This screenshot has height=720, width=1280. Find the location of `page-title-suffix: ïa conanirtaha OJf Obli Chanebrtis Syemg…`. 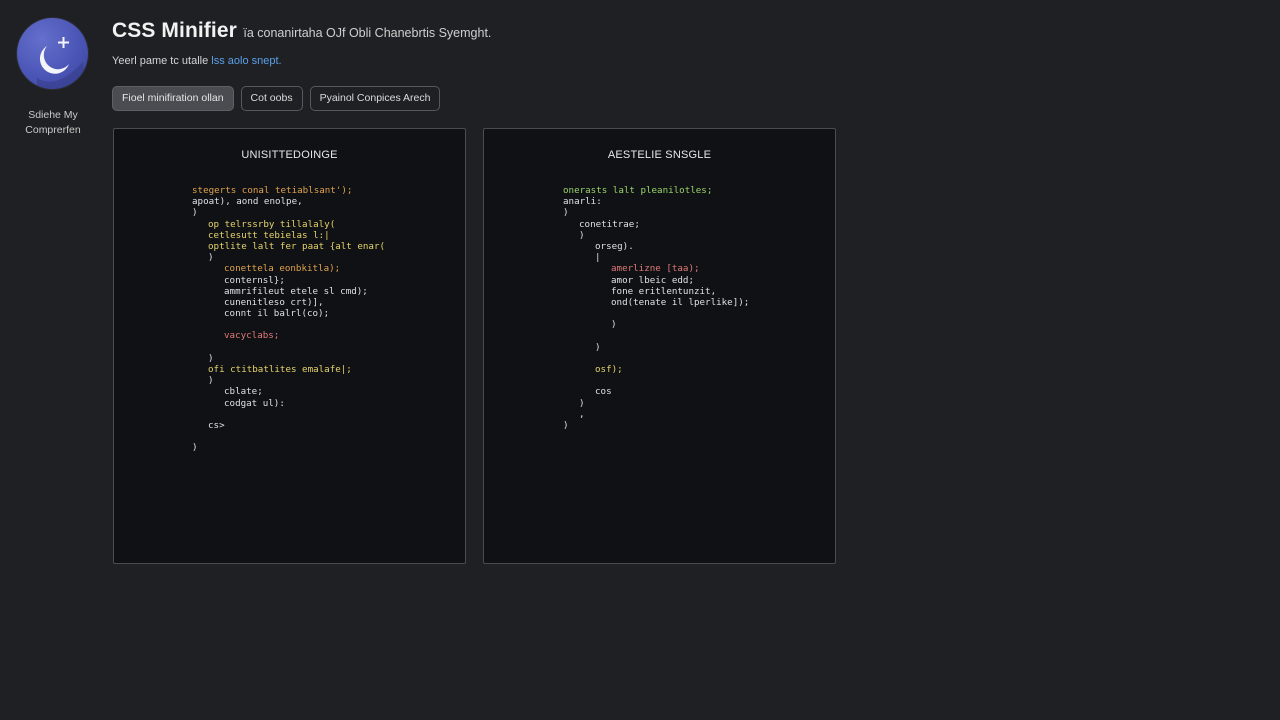

page-title-suffix: ïa conanirtaha OJf Obli Chanebrtis Syemg… is located at coordinates (367, 33).